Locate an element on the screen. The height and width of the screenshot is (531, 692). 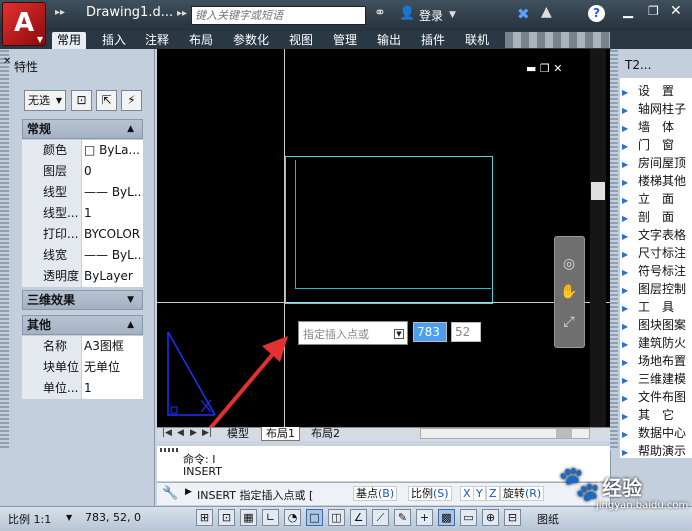
login-link: 登录 is located at coordinates (431, 15).